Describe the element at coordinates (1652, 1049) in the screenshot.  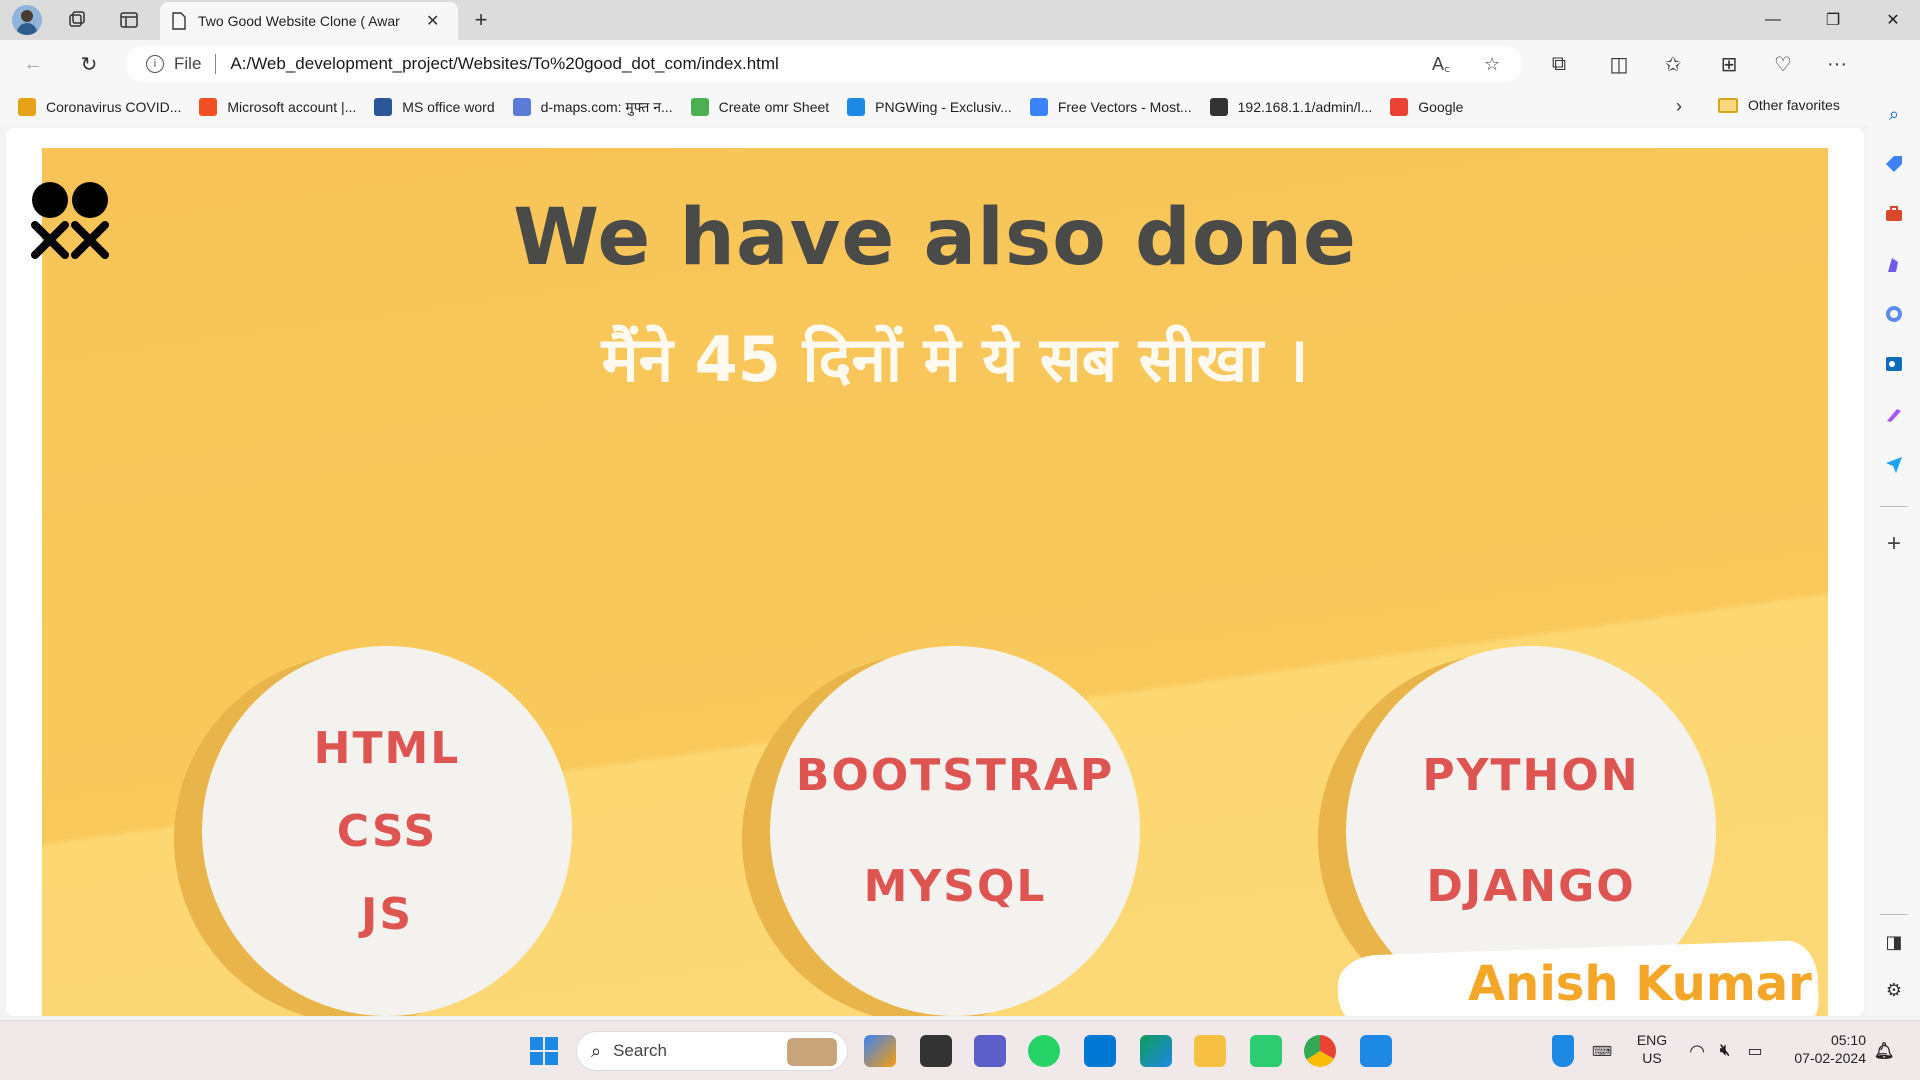
I see `language-indicator: ENG US` at that location.